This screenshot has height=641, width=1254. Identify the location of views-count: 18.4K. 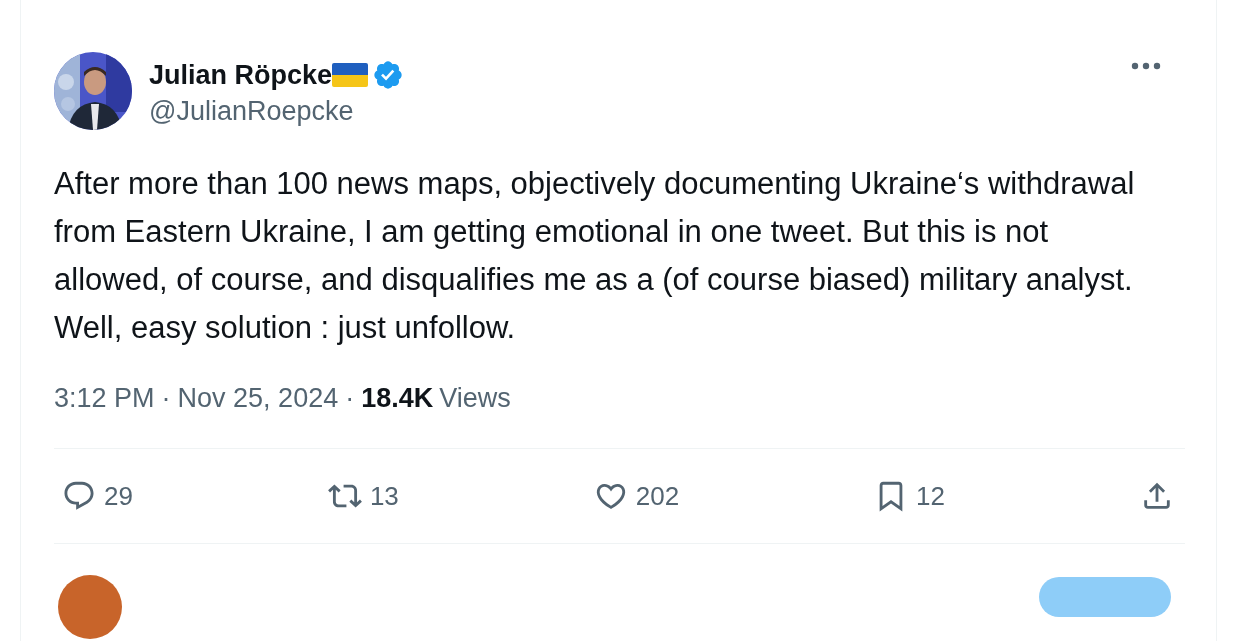
(397, 398).